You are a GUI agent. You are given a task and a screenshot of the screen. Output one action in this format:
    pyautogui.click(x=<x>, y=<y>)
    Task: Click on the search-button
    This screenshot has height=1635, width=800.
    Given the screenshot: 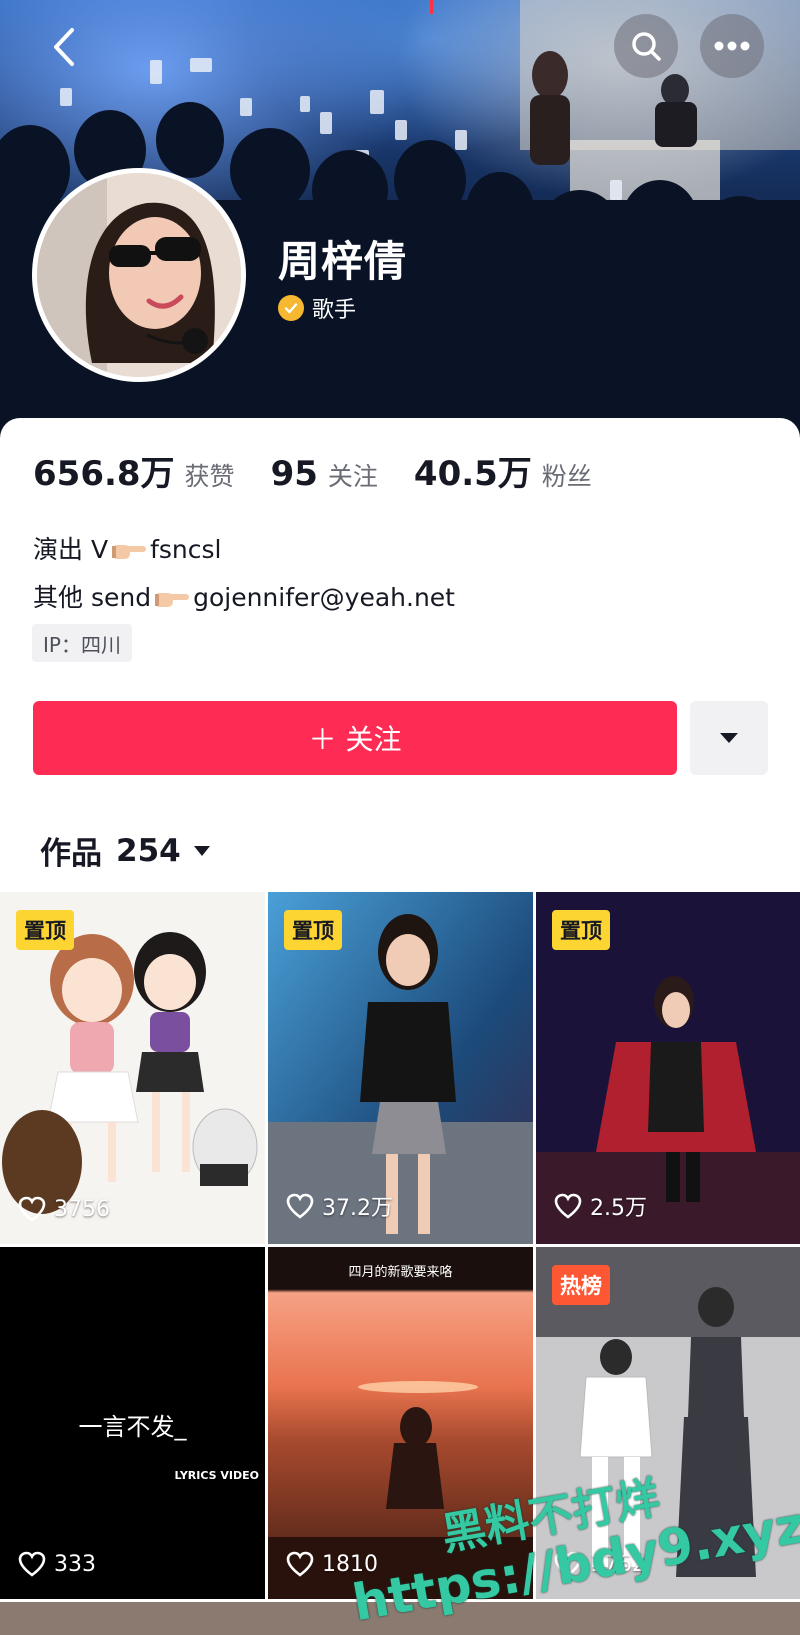 What is the action you would take?
    pyautogui.click(x=646, y=46)
    